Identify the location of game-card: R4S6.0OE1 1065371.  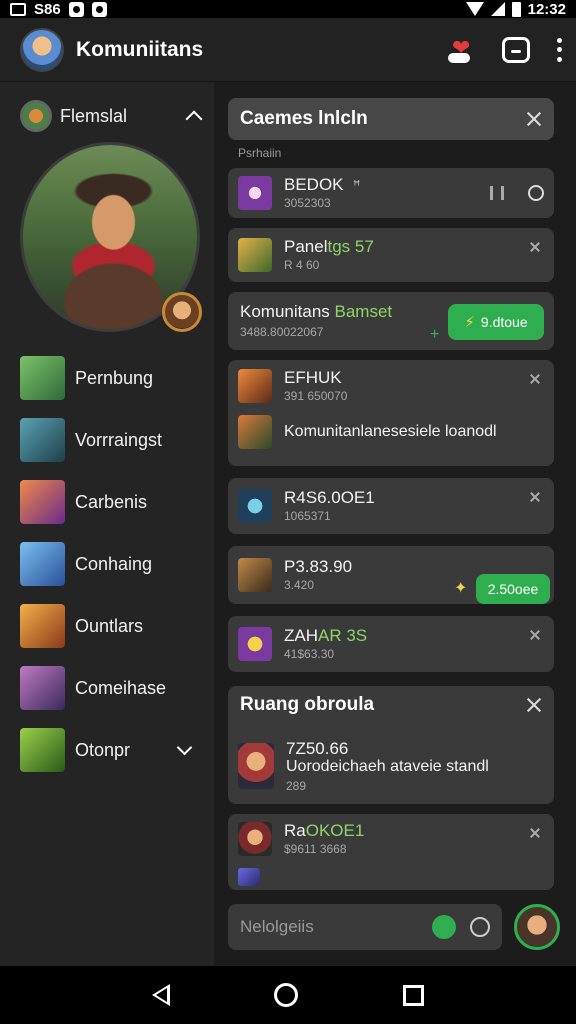
(391, 506).